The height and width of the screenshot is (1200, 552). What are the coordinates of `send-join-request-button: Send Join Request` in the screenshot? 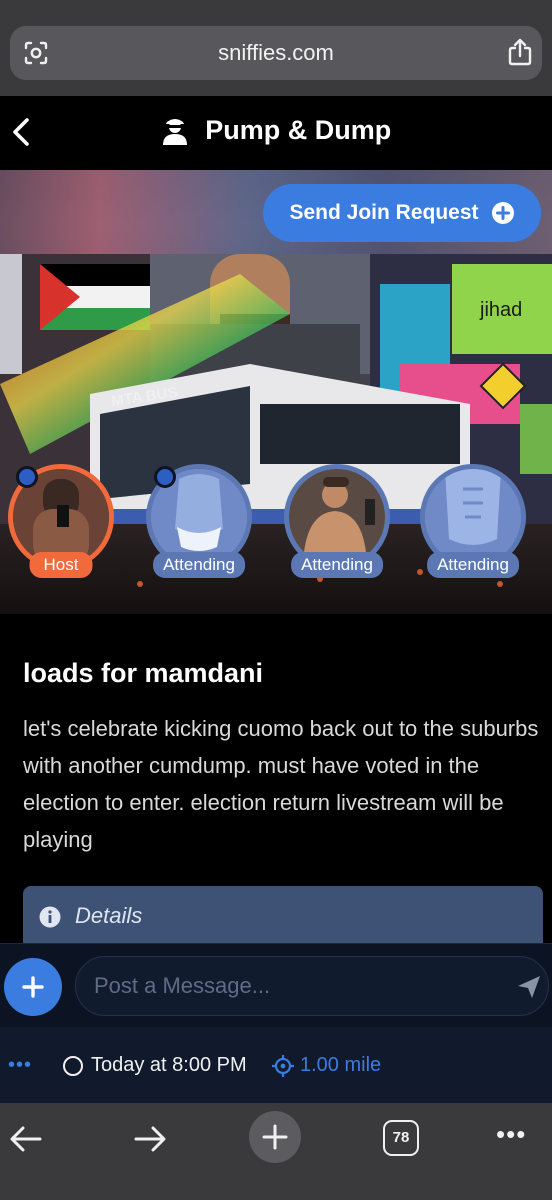 It's located at (402, 213).